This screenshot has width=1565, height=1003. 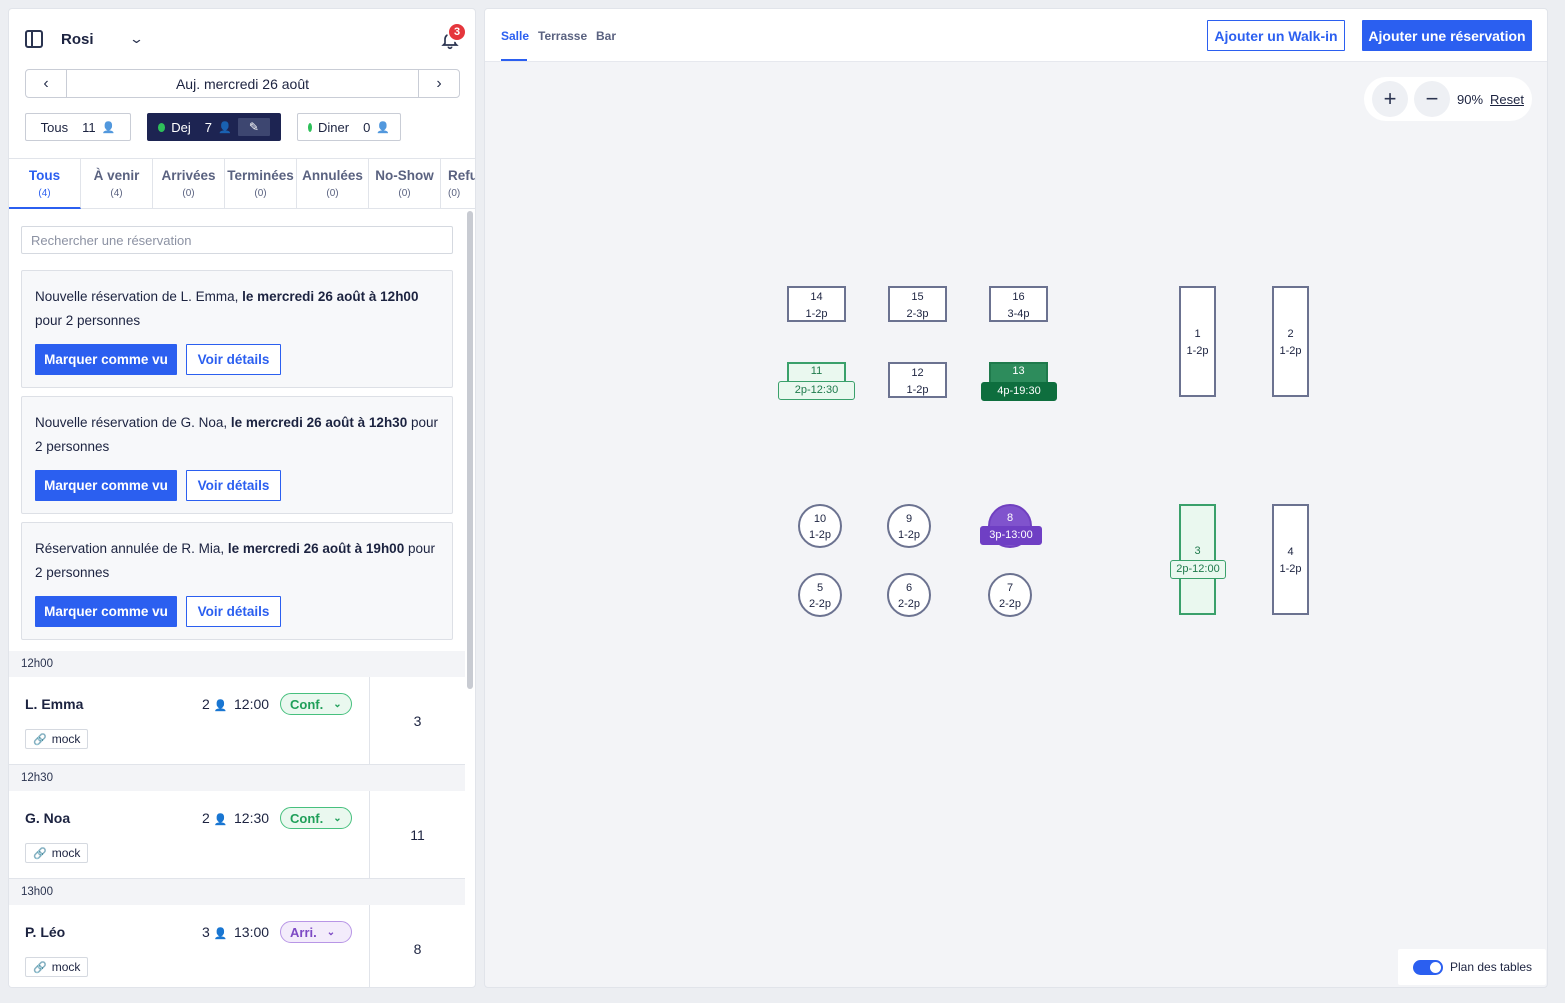 What do you see at coordinates (319, 422) in the screenshot?
I see `notification-date: le mercredi 26 août à 12h30` at bounding box center [319, 422].